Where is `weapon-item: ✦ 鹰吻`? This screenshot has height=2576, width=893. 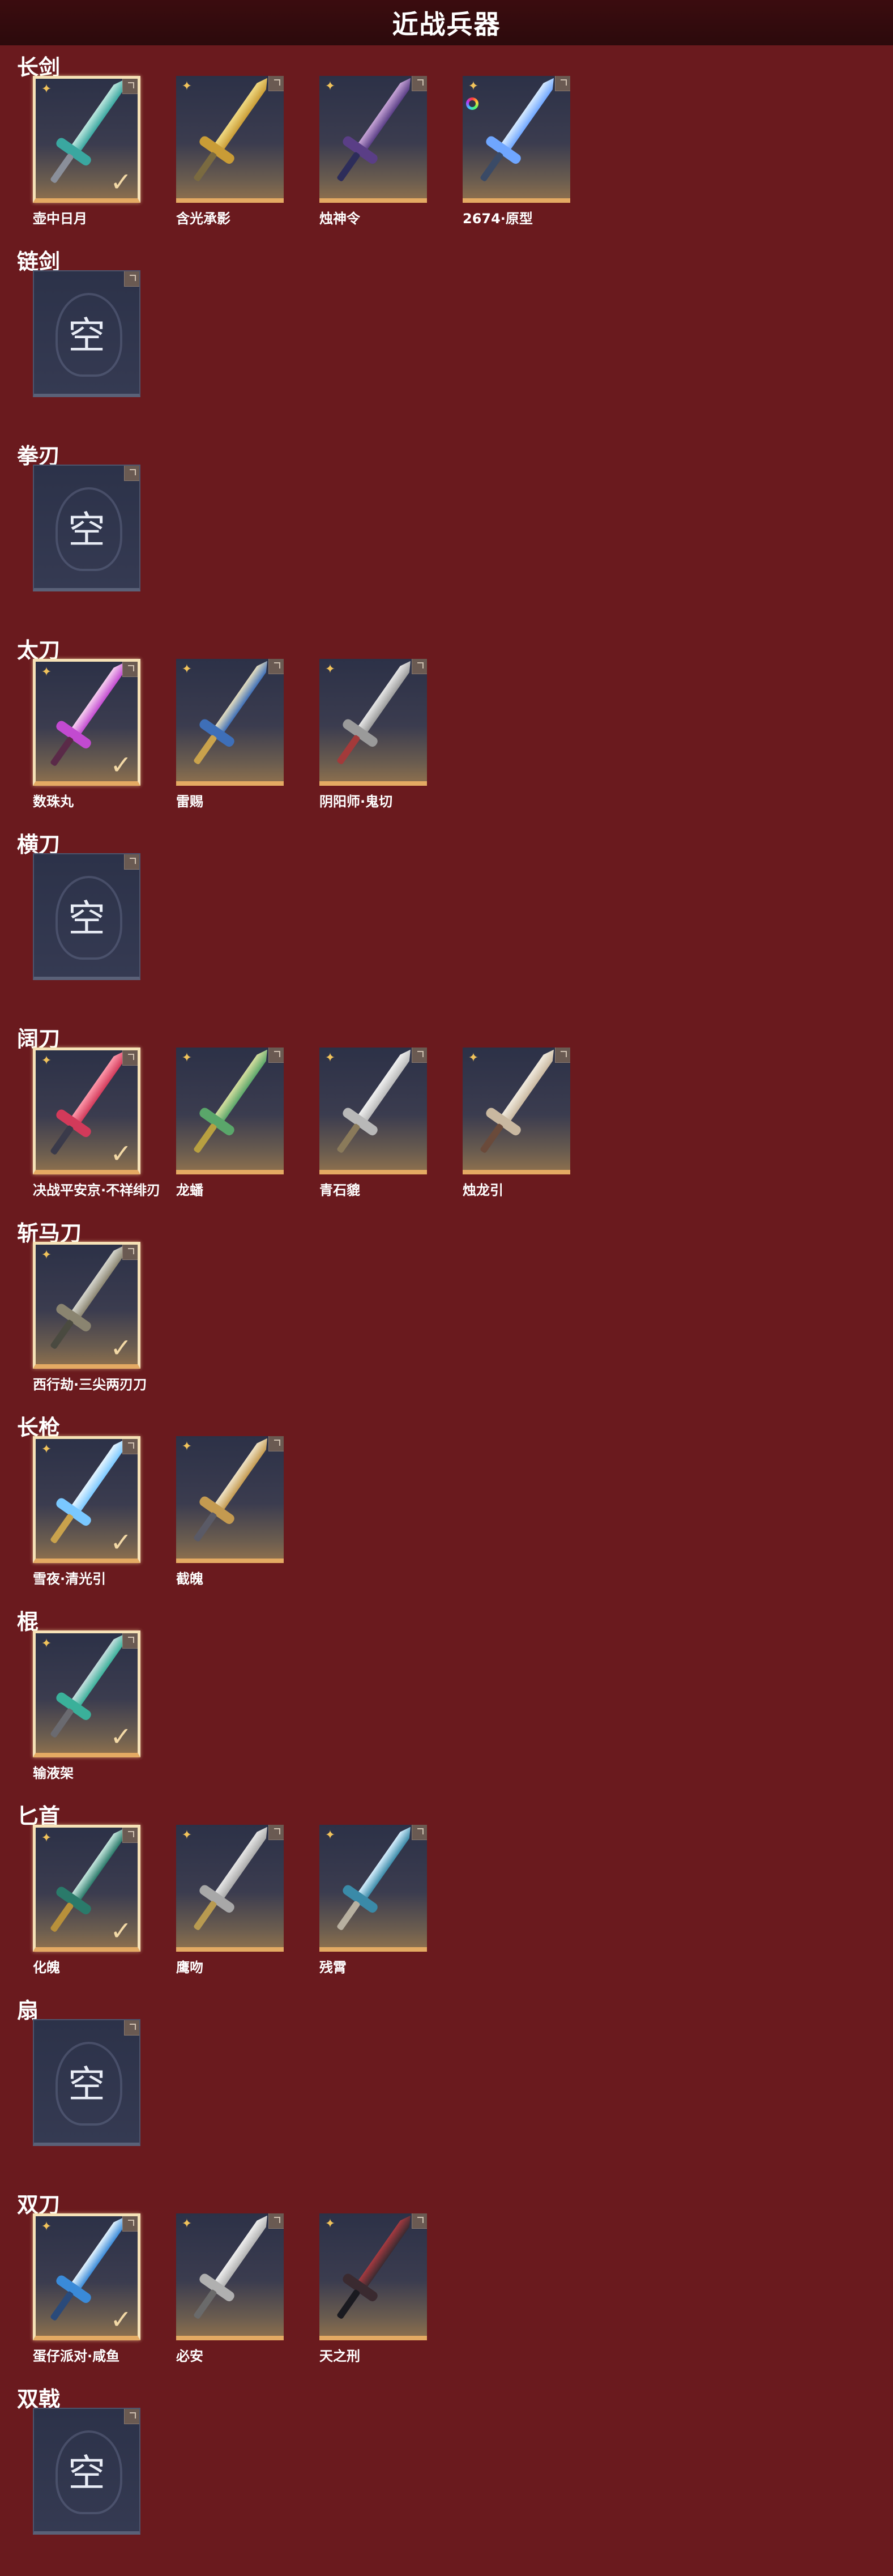 weapon-item: ✦ 鹰吻 is located at coordinates (230, 1900).